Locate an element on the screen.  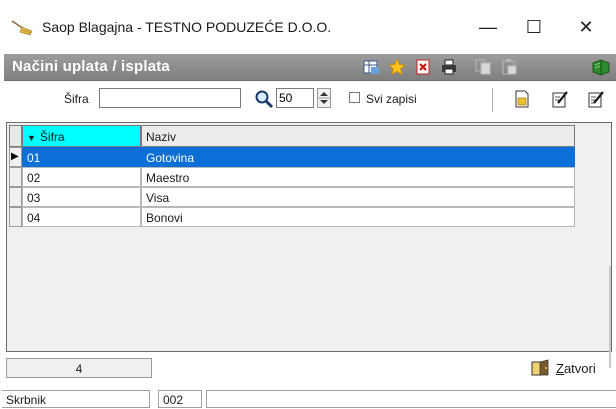
module-title: Načini uplata / isplata is located at coordinates (91, 66).